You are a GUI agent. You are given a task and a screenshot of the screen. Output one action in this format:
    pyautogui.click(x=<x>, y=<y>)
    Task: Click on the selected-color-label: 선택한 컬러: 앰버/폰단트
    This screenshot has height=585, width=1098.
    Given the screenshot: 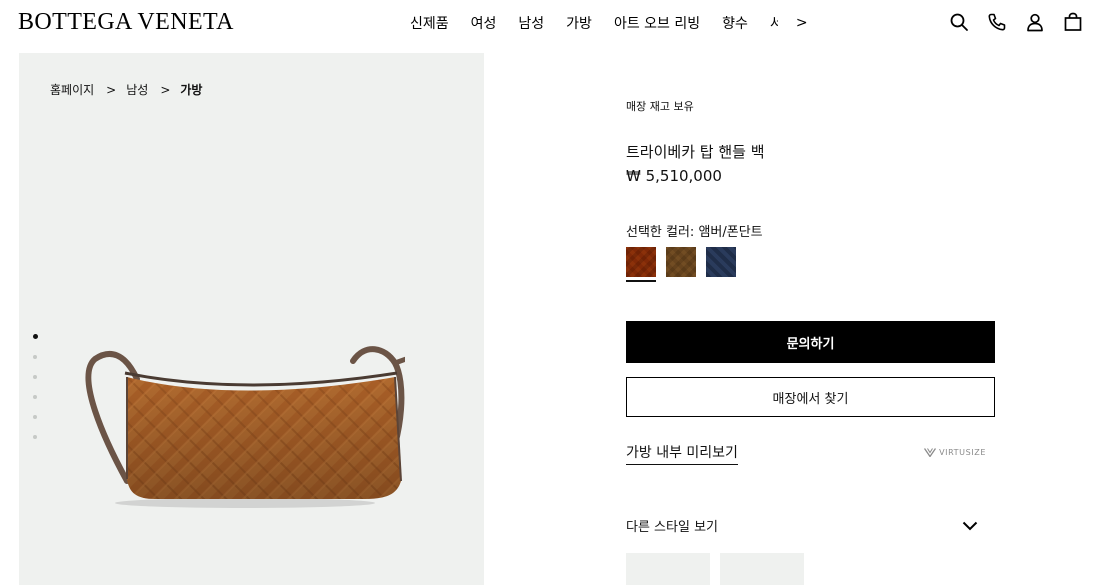 What is the action you would take?
    pyautogui.click(x=694, y=232)
    